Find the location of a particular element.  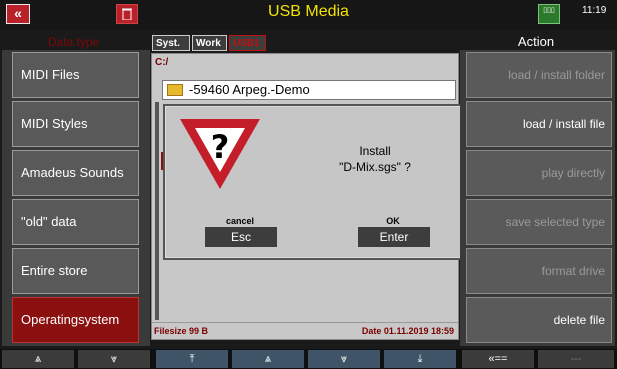

data-type-amadeus-sounds: Amadeus Sounds is located at coordinates (75, 173).